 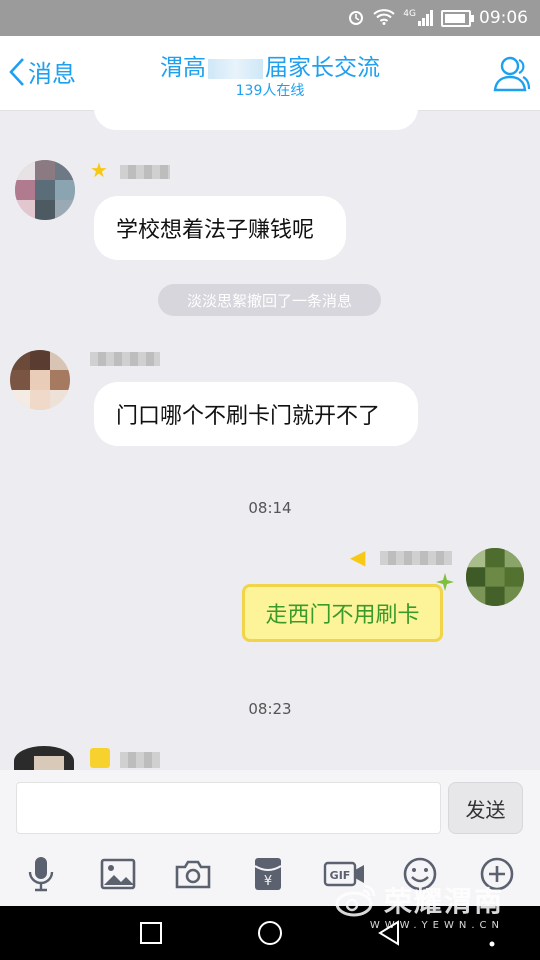 I want to click on redacted-blur, so click(x=235, y=68).